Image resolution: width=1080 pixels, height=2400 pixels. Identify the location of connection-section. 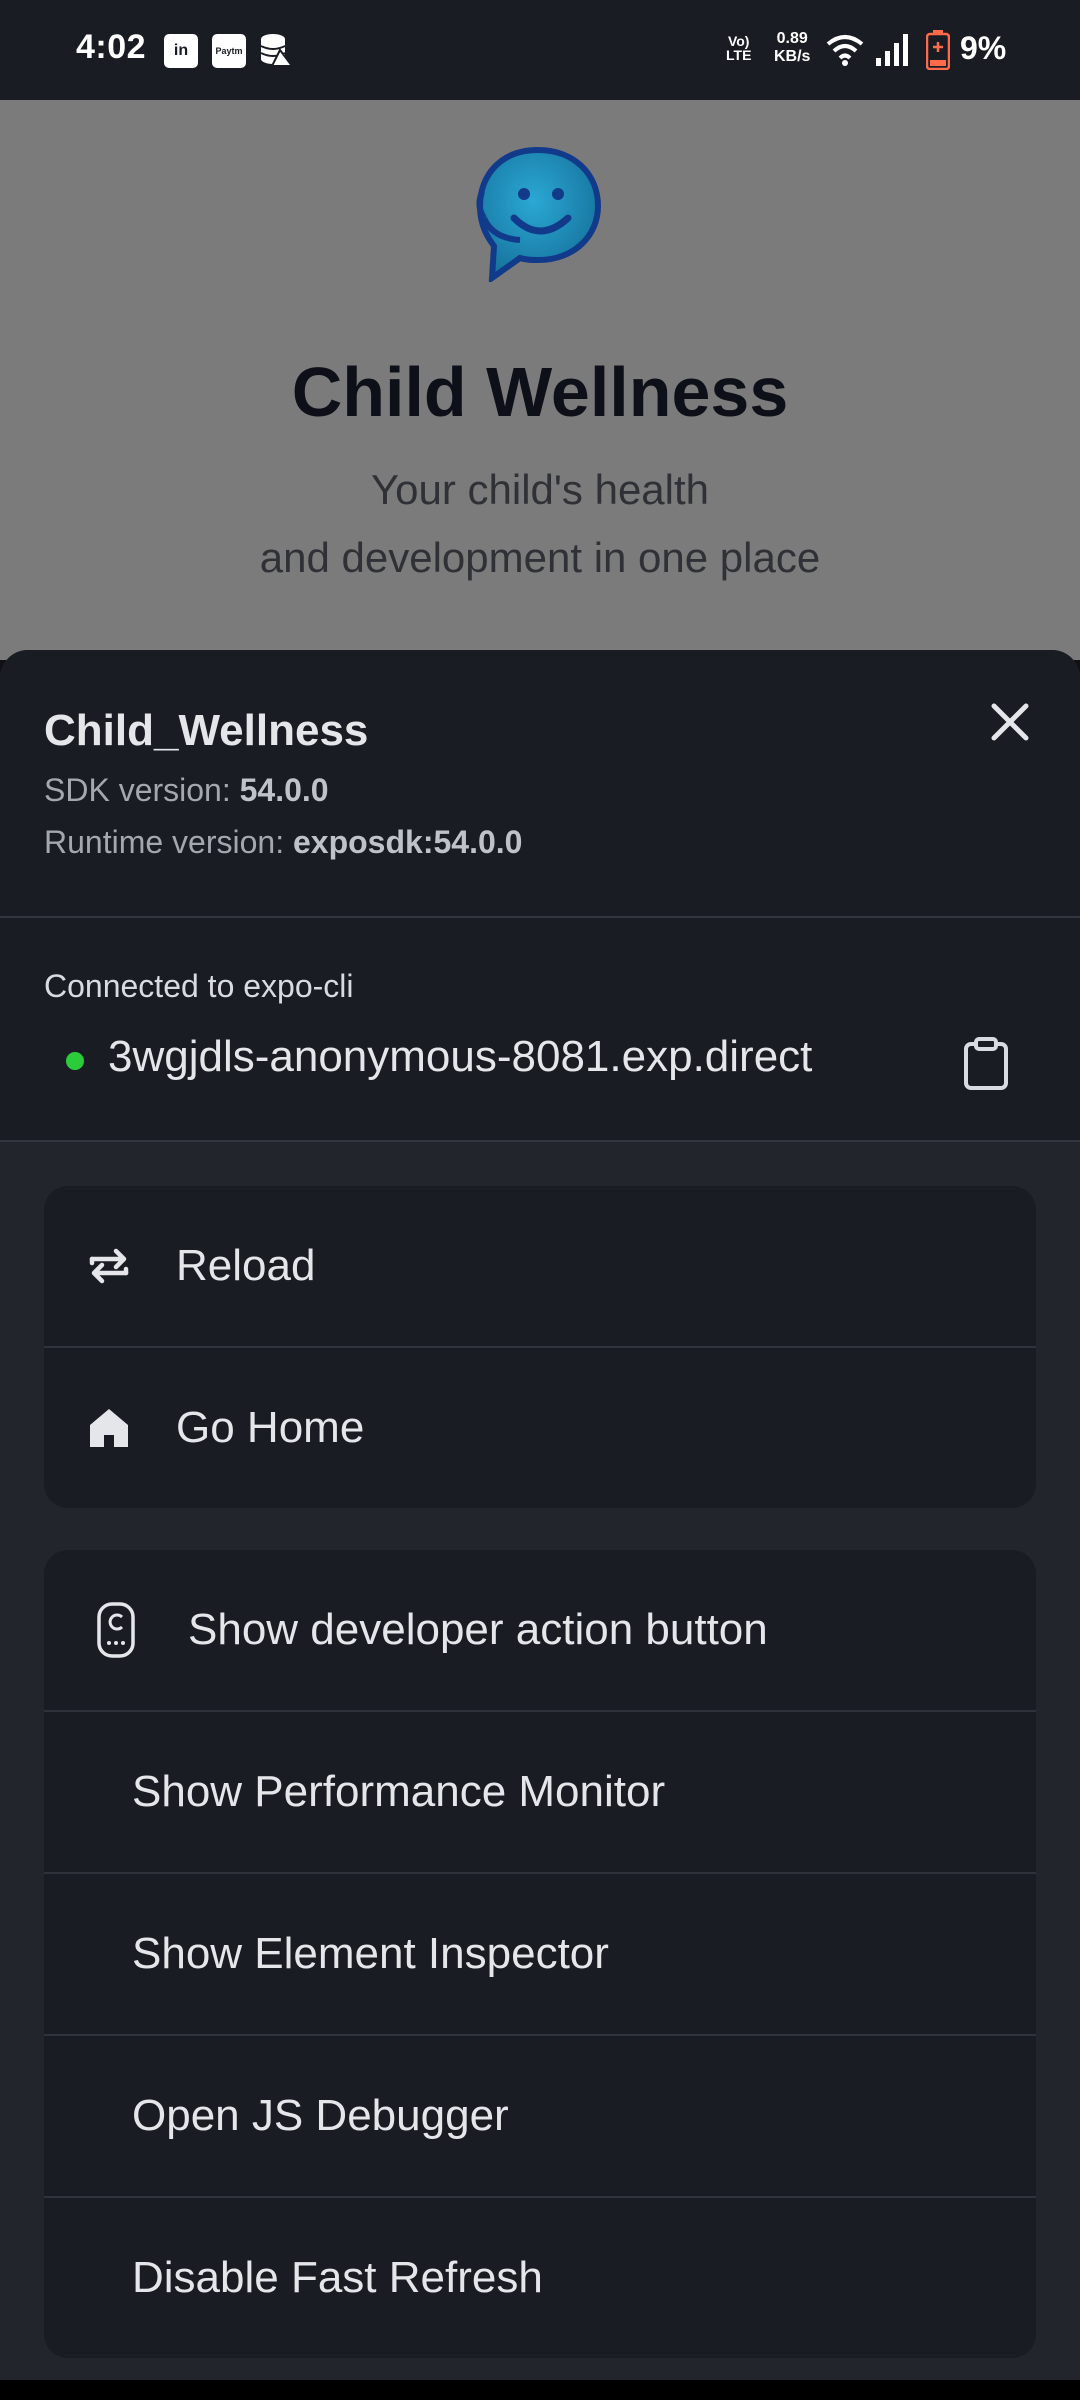
(540, 1030).